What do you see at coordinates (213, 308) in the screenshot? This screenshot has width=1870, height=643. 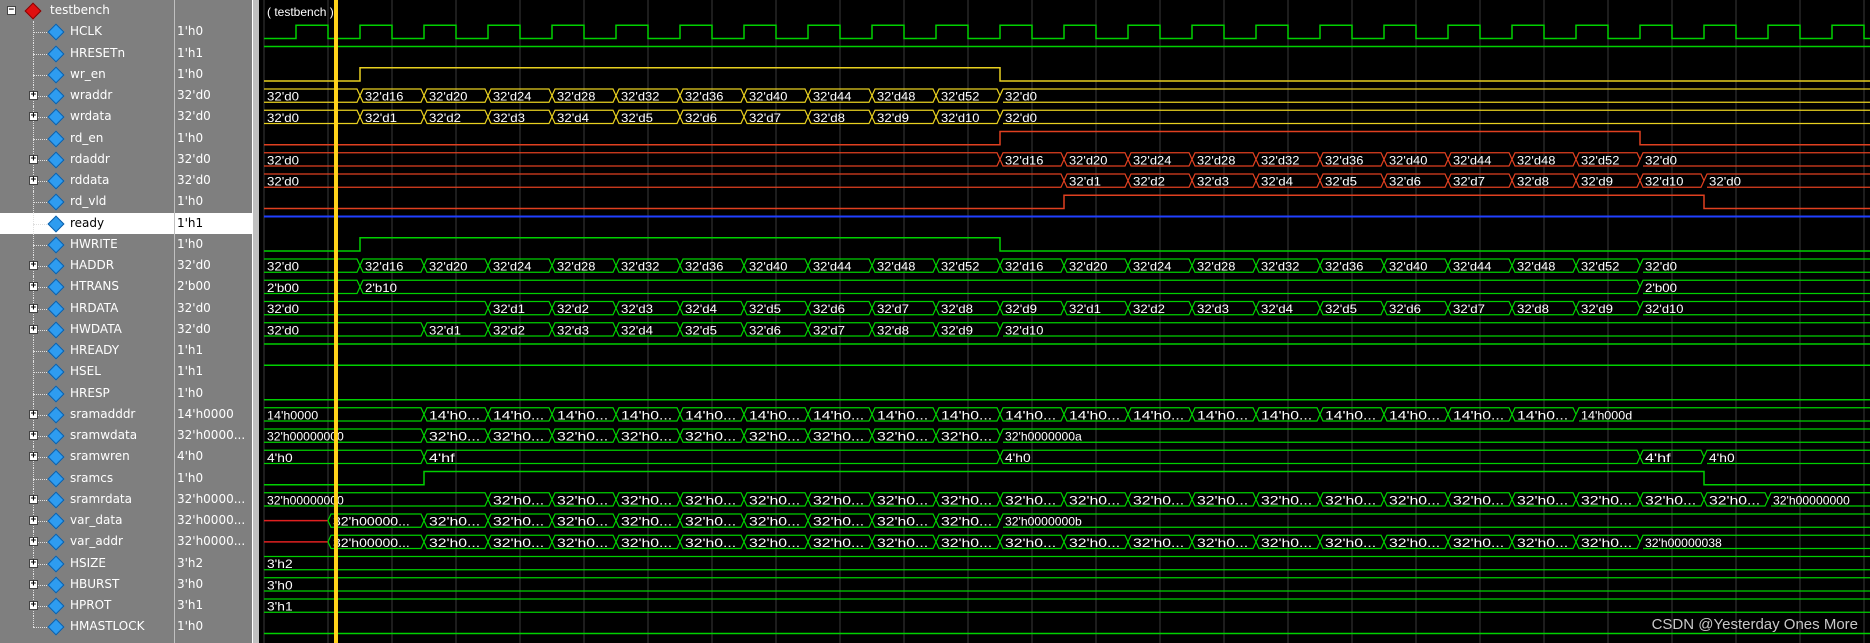 I see `signal-value-hrdata: 32'd0` at bounding box center [213, 308].